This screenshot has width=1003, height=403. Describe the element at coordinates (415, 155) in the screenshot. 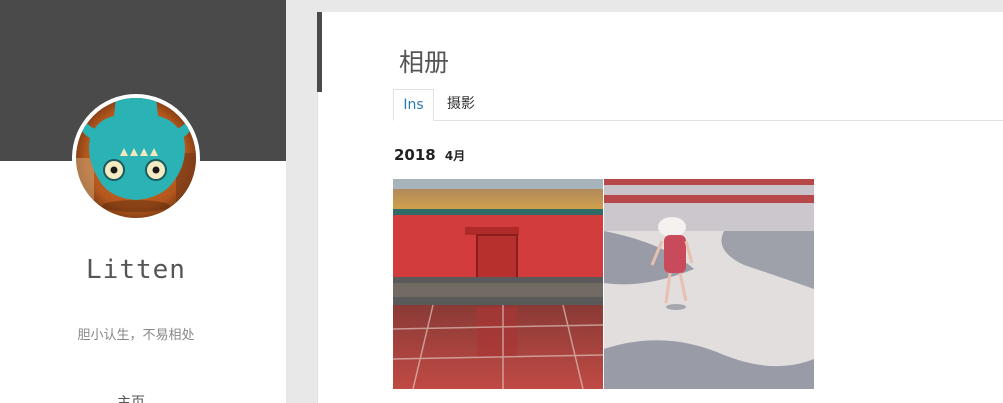

I see `album-year: 2018` at that location.